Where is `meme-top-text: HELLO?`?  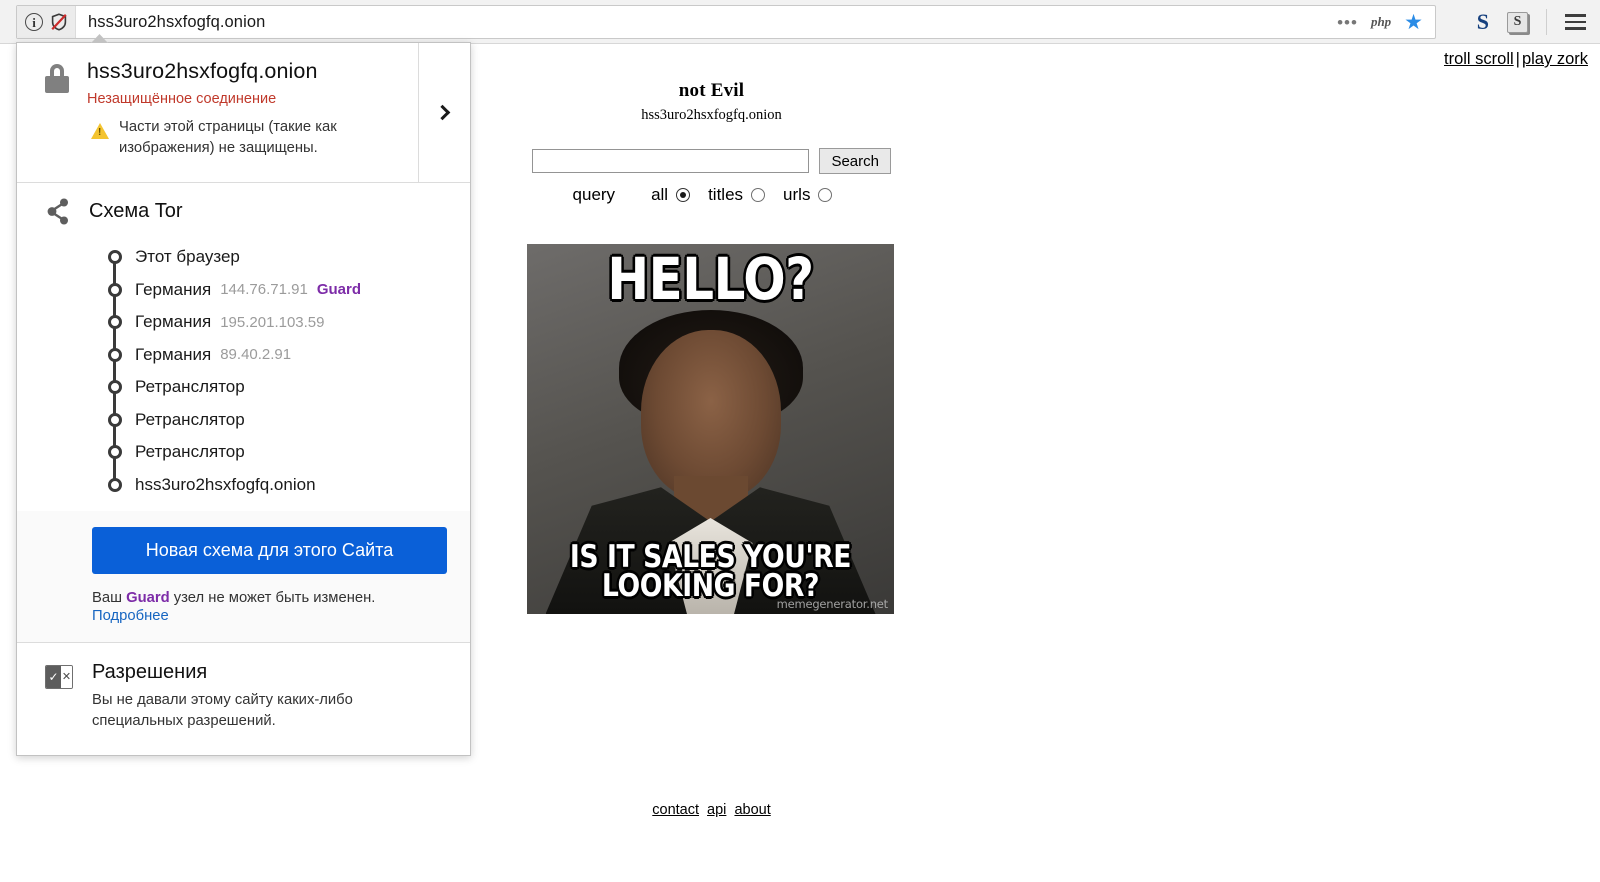
meme-top-text: HELLO? is located at coordinates (710, 279).